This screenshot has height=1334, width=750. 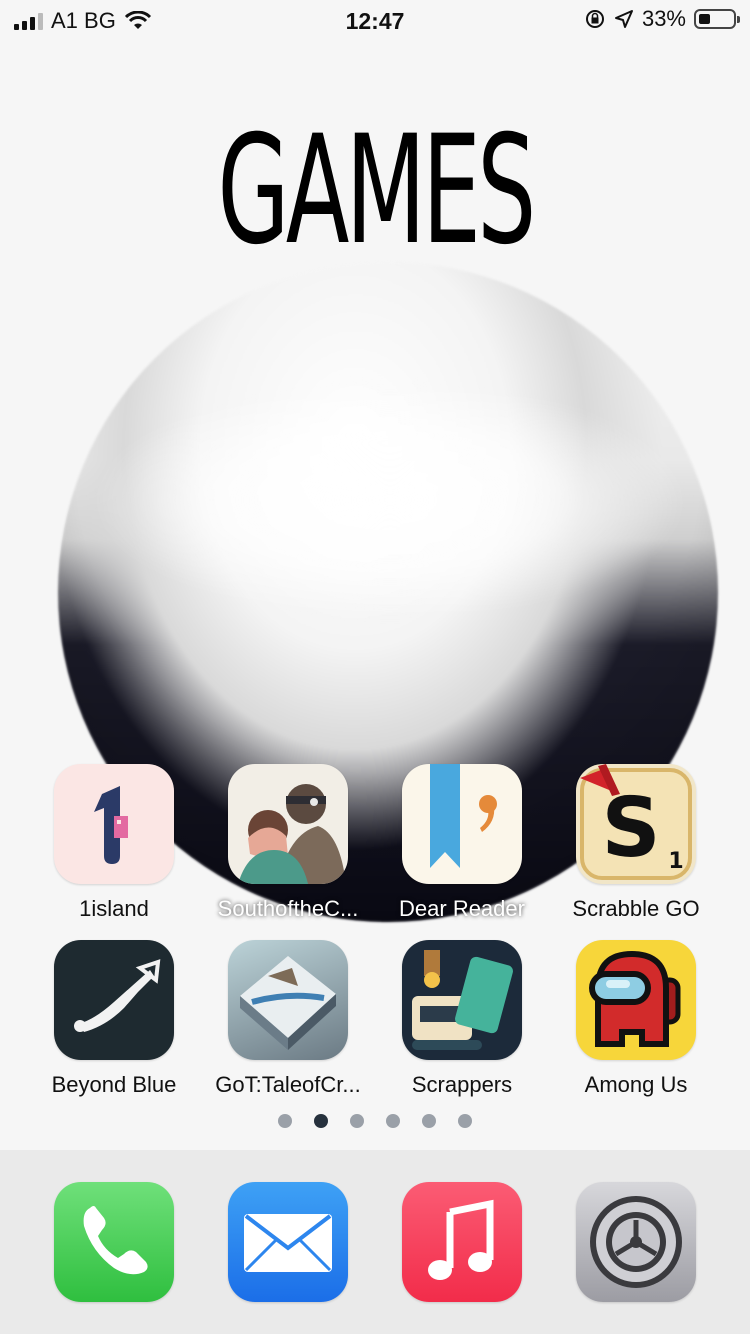 What do you see at coordinates (717, 19) in the screenshot?
I see `battery-icon` at bounding box center [717, 19].